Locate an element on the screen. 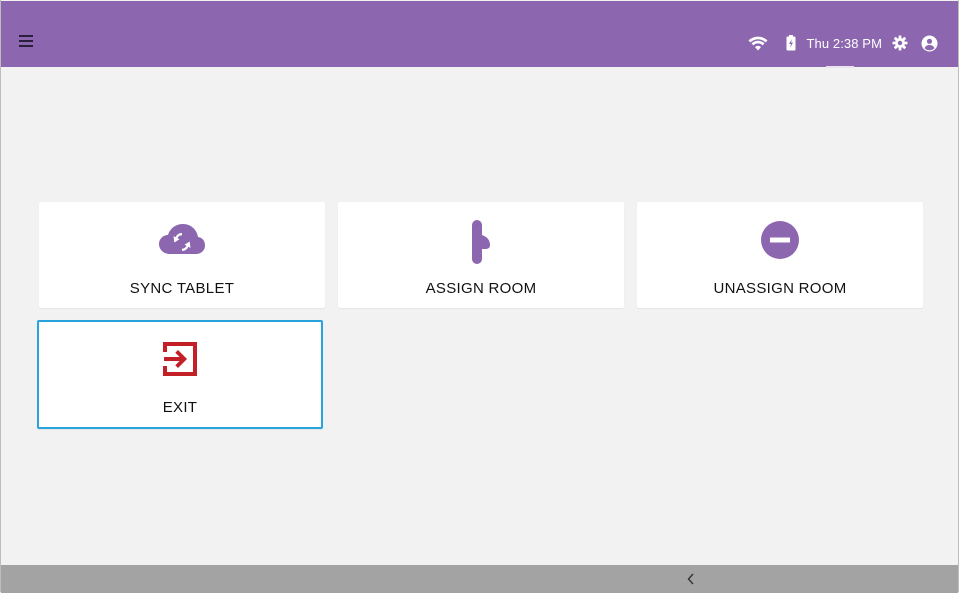 This screenshot has width=959, height=593. assign-room-button: ASSIGN ROOM is located at coordinates (481, 255).